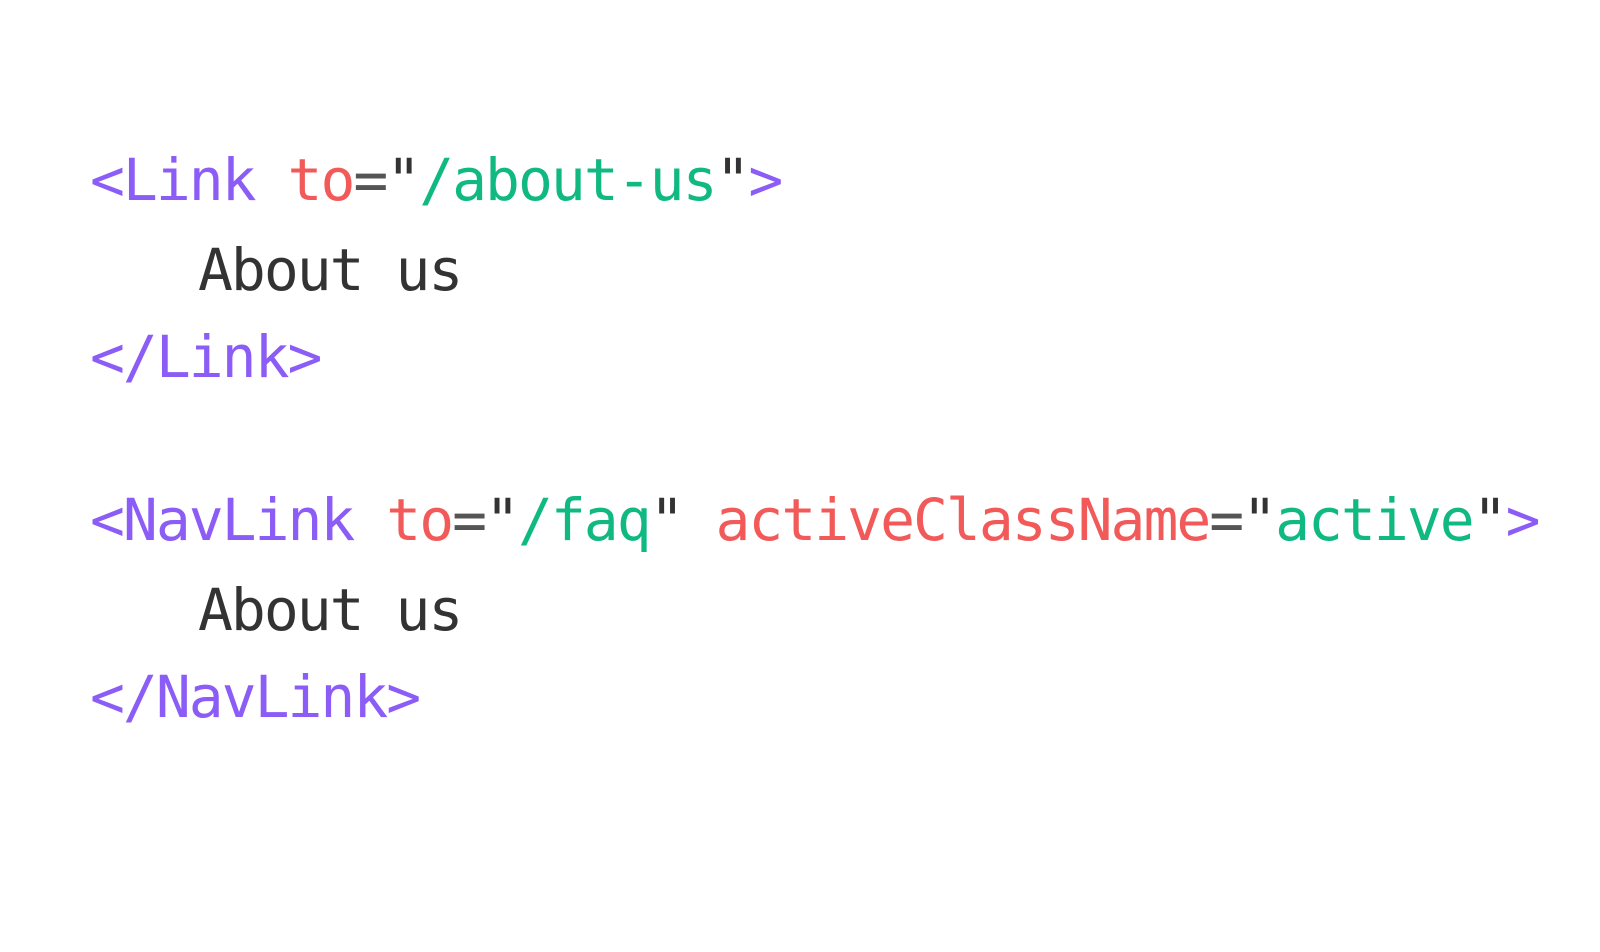  What do you see at coordinates (667, 520) in the screenshot?
I see `navlink-to-close-quote: "` at bounding box center [667, 520].